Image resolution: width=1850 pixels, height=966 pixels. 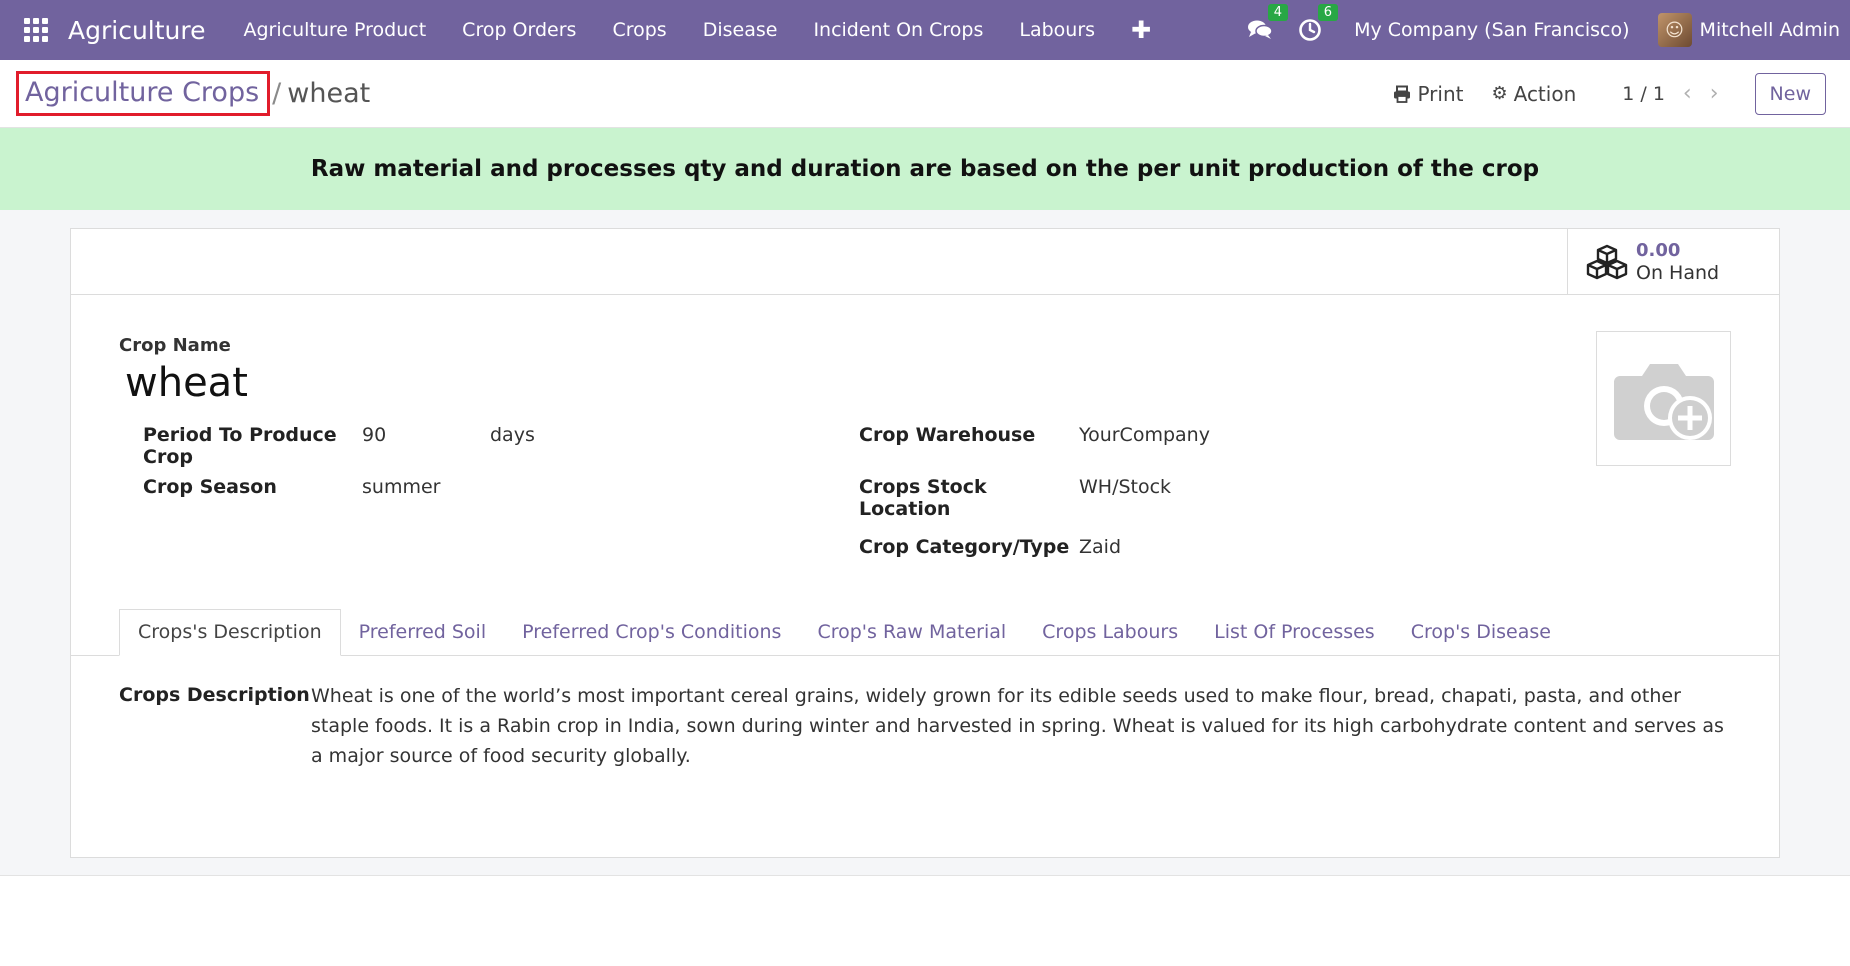 I want to click on season-row: Crop Season summer, so click(x=489, y=502).